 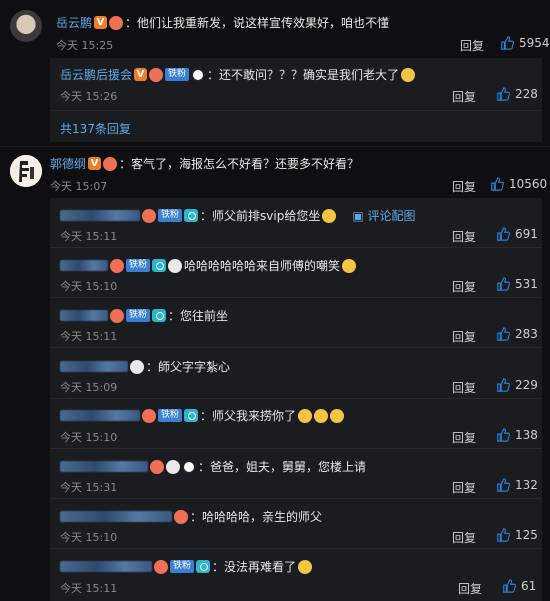 I want to click on like-button: 691, so click(x=517, y=234).